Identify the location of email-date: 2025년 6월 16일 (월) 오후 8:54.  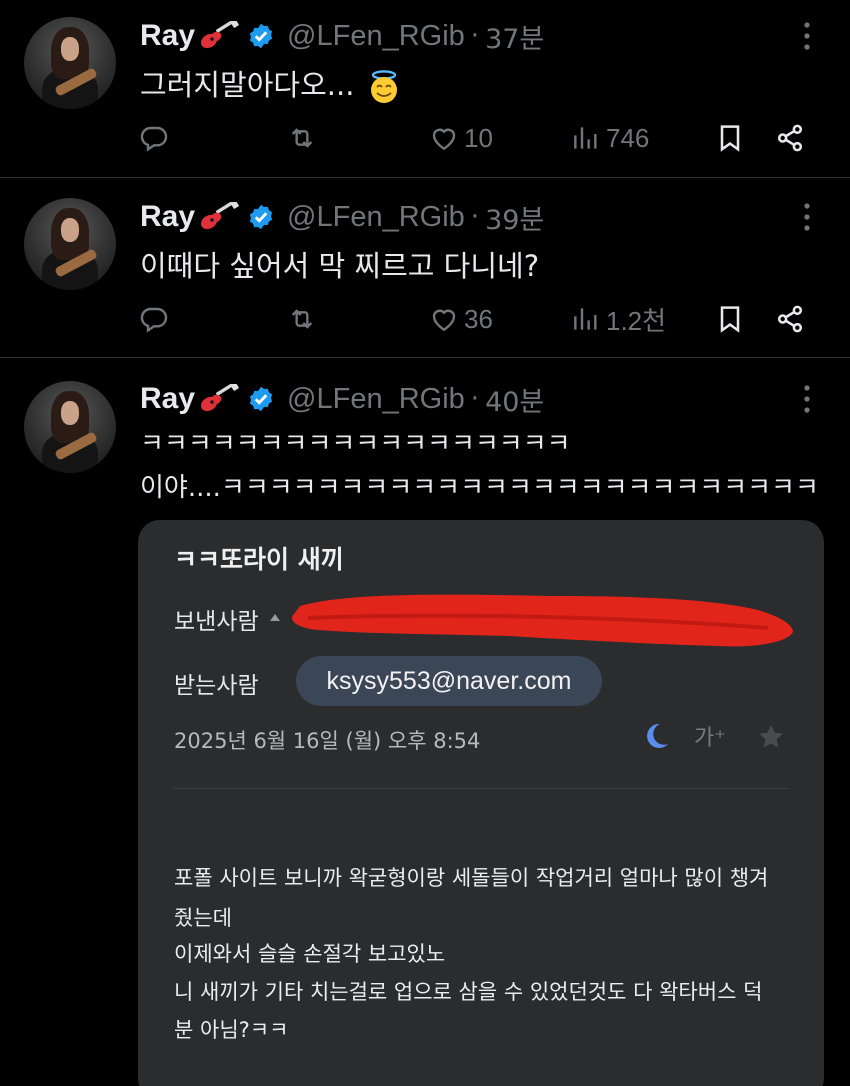
(327, 741).